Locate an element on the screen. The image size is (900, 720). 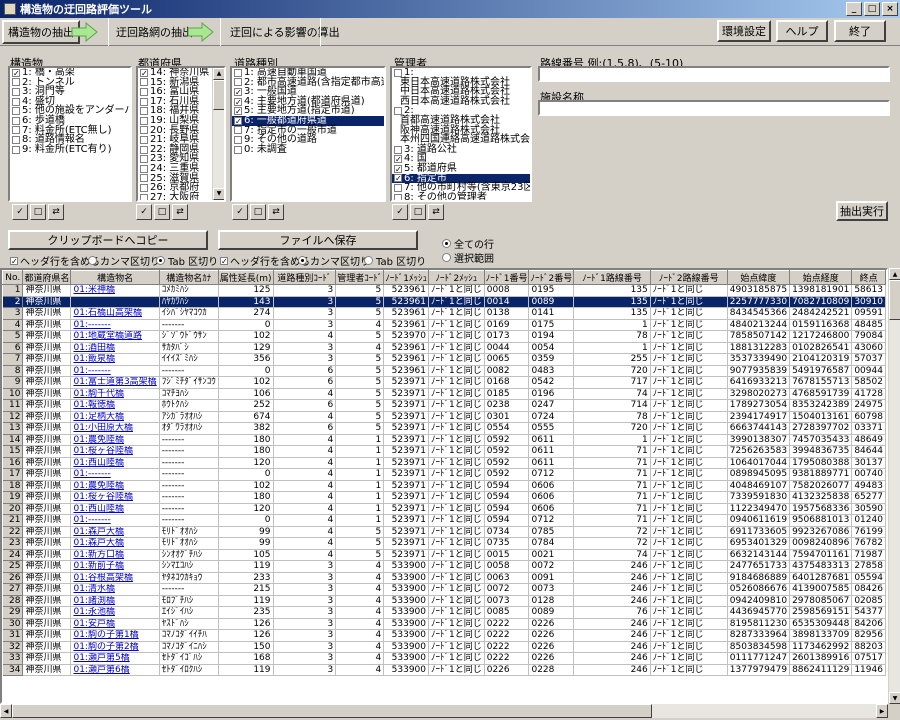
column-header: ﾉｰﾄﾞ1路線番号 is located at coordinates (612, 277).